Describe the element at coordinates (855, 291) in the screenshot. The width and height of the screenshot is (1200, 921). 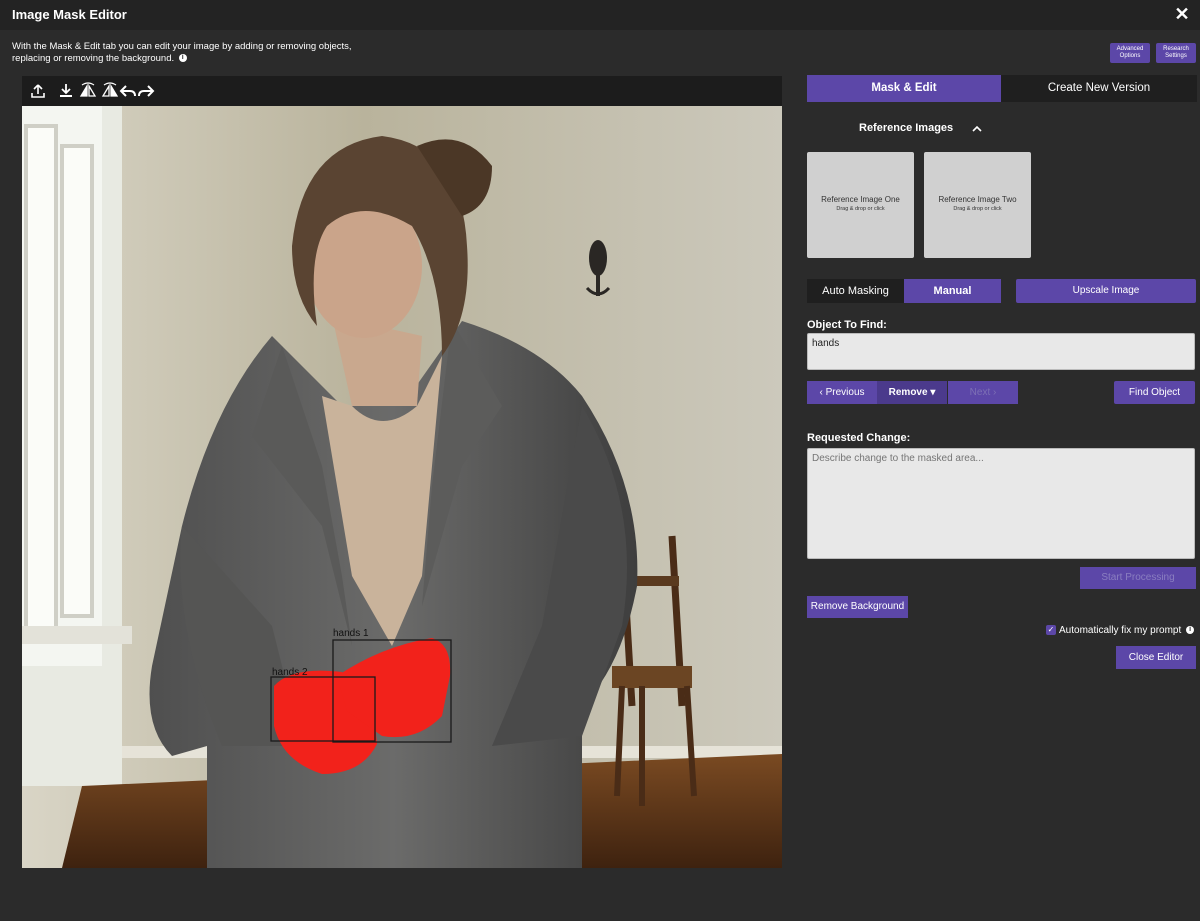
I see `auto-masking-button: Auto Masking` at that location.